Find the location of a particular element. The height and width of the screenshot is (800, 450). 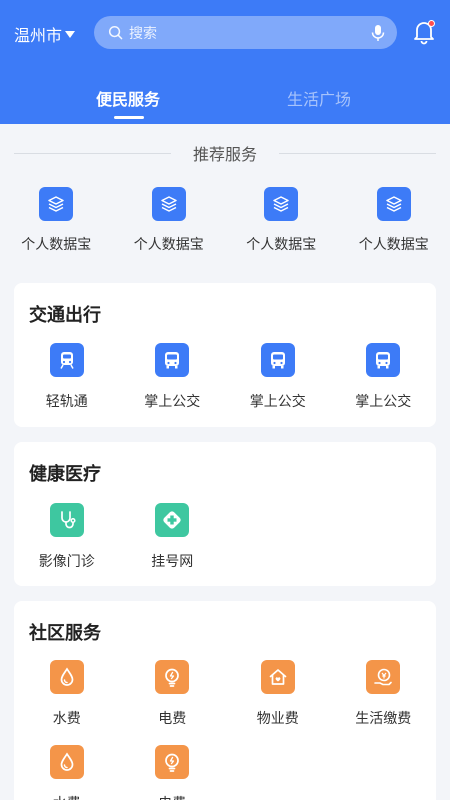

tab-life-plaza: 生活广场 is located at coordinates (319, 98).